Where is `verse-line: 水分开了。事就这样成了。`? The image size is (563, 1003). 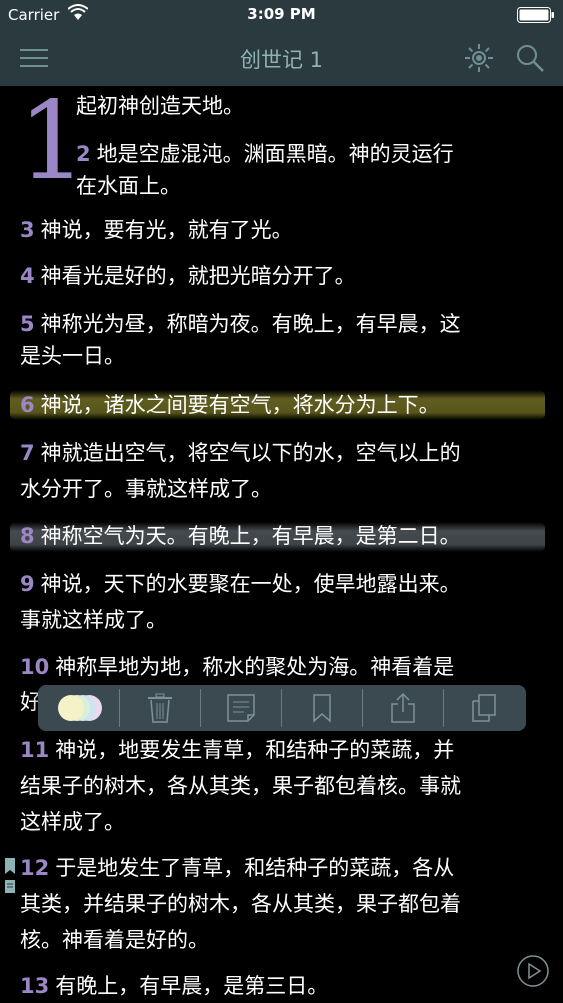 verse-line: 水分开了。事就这样成了。 is located at coordinates (146, 489).